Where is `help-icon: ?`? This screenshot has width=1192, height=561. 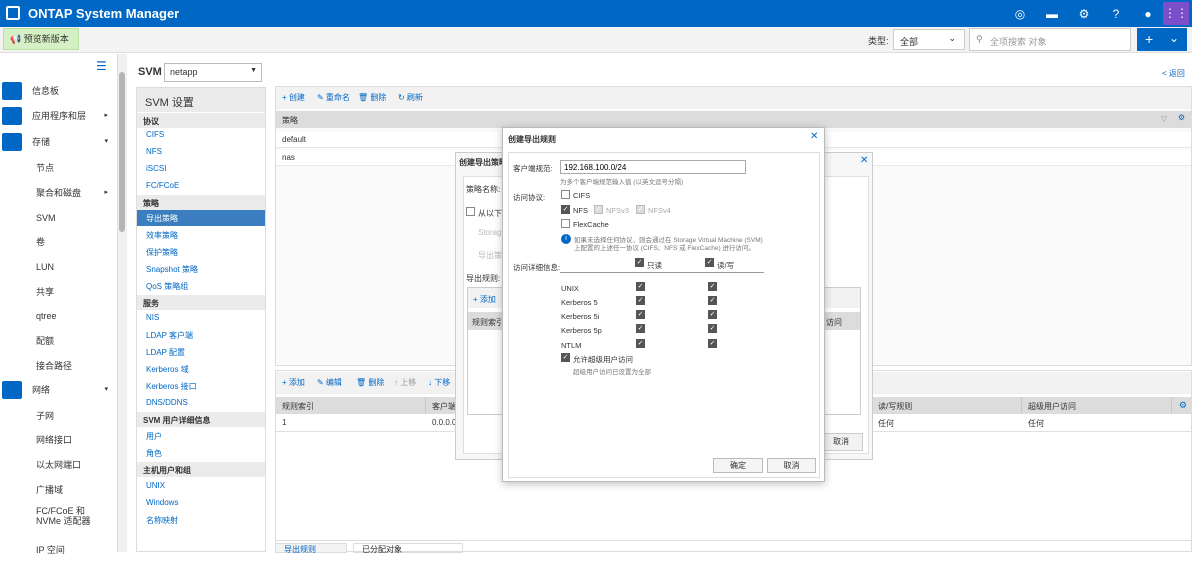
help-icon: ? is located at coordinates (1116, 14).